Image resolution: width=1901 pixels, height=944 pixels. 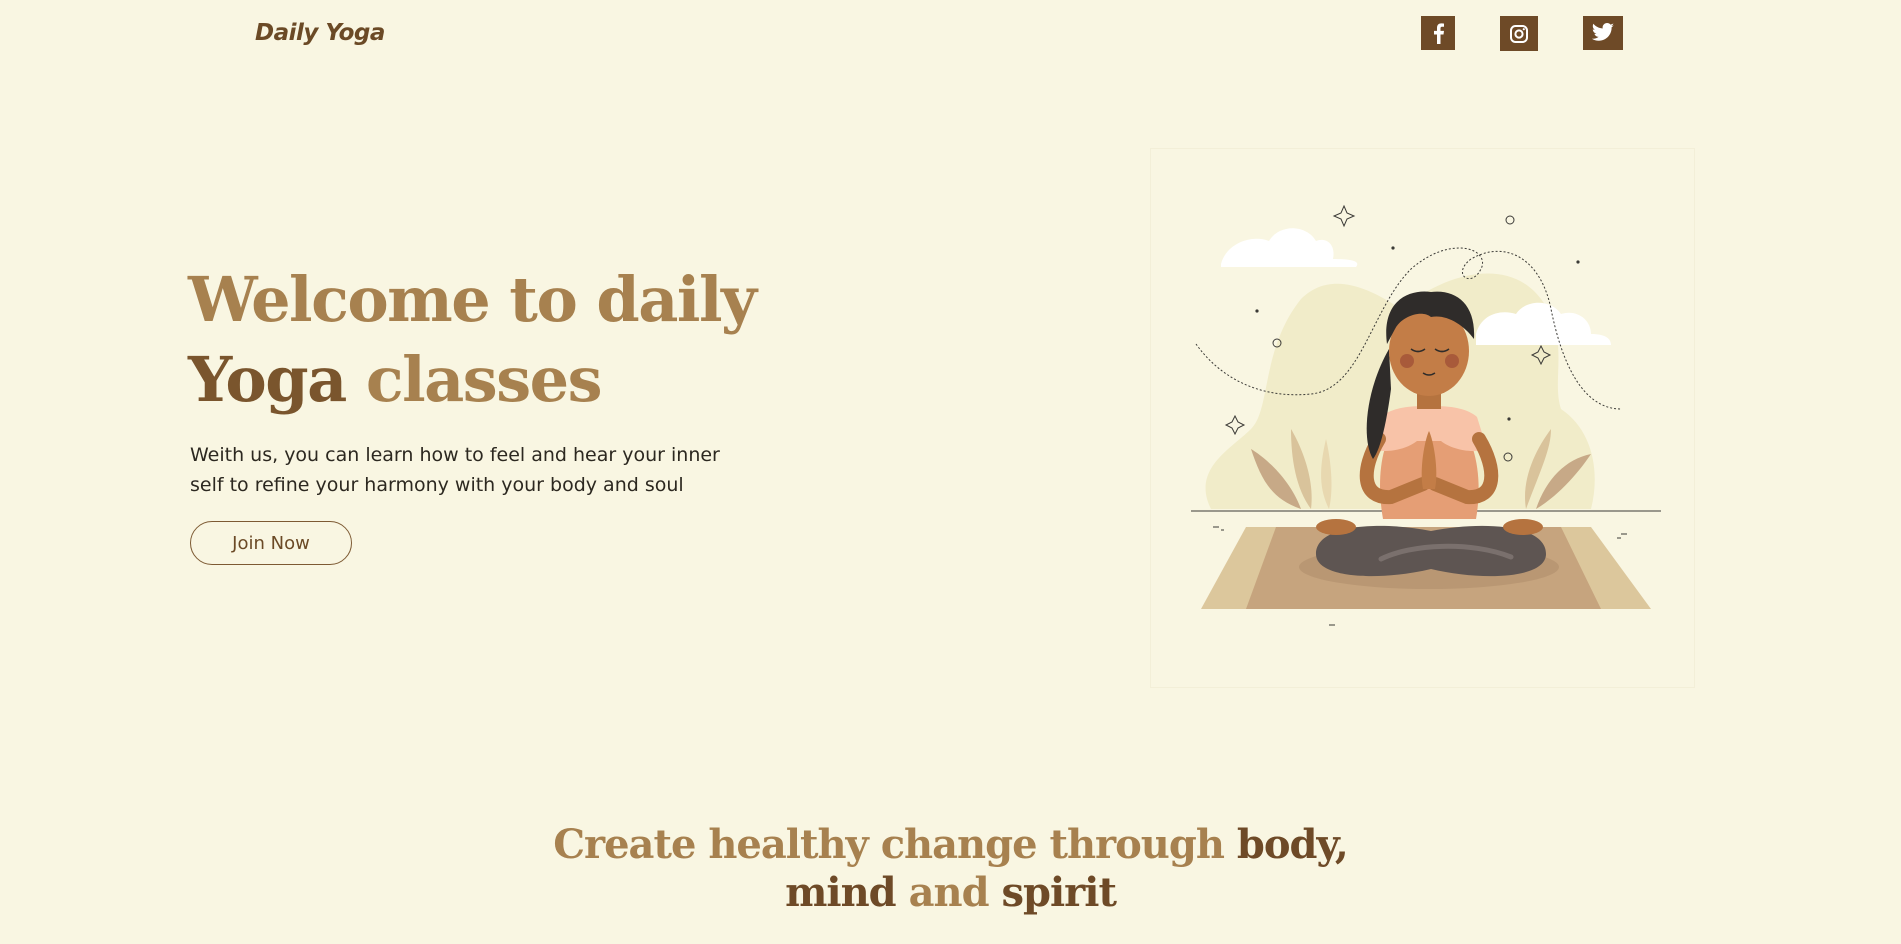 I want to click on section-title-mind: mind, so click(x=841, y=892).